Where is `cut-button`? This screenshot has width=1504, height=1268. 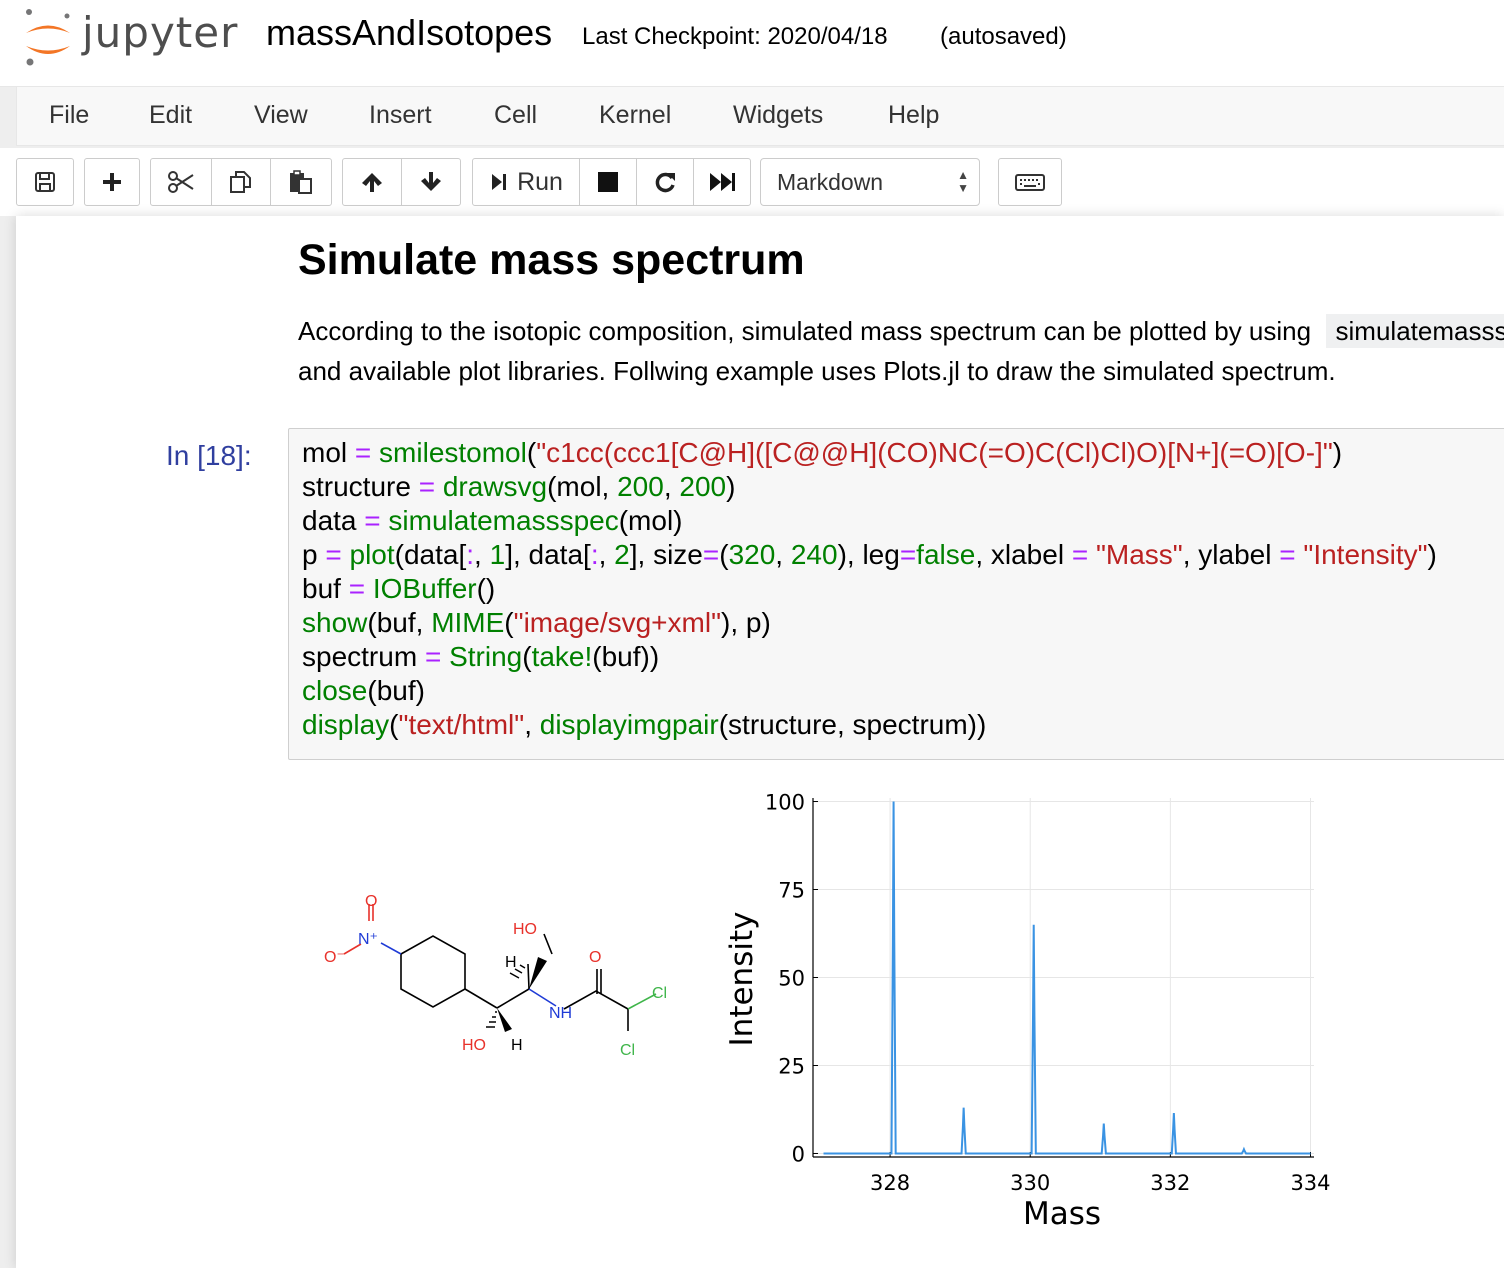 cut-button is located at coordinates (181, 182).